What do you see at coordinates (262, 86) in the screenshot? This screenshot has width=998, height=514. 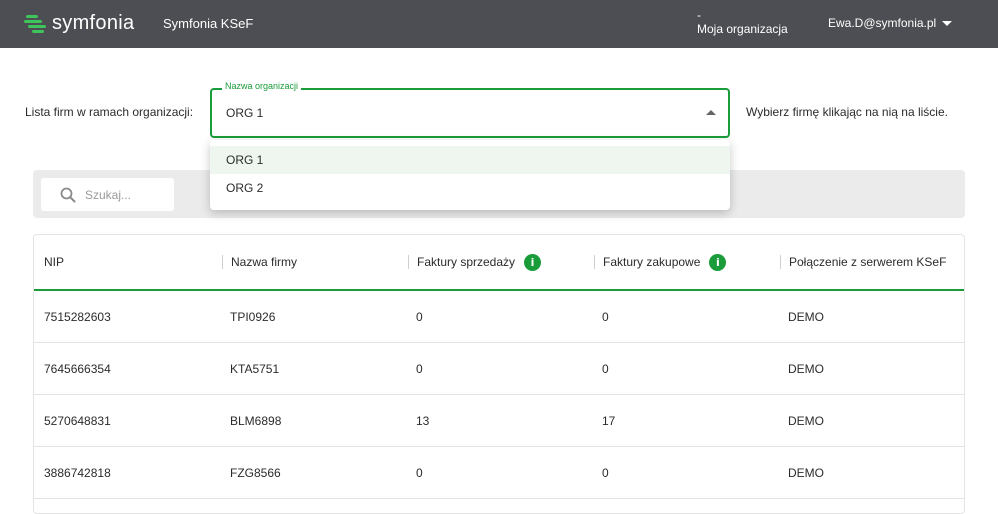 I see `organization-select-label: Nazwa organizacji` at bounding box center [262, 86].